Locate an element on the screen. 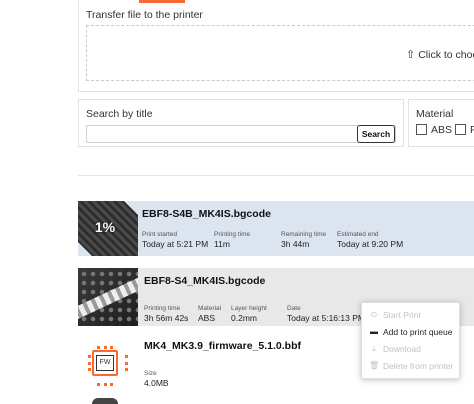  upload-arrow-icon: ⇧ is located at coordinates (411, 55).